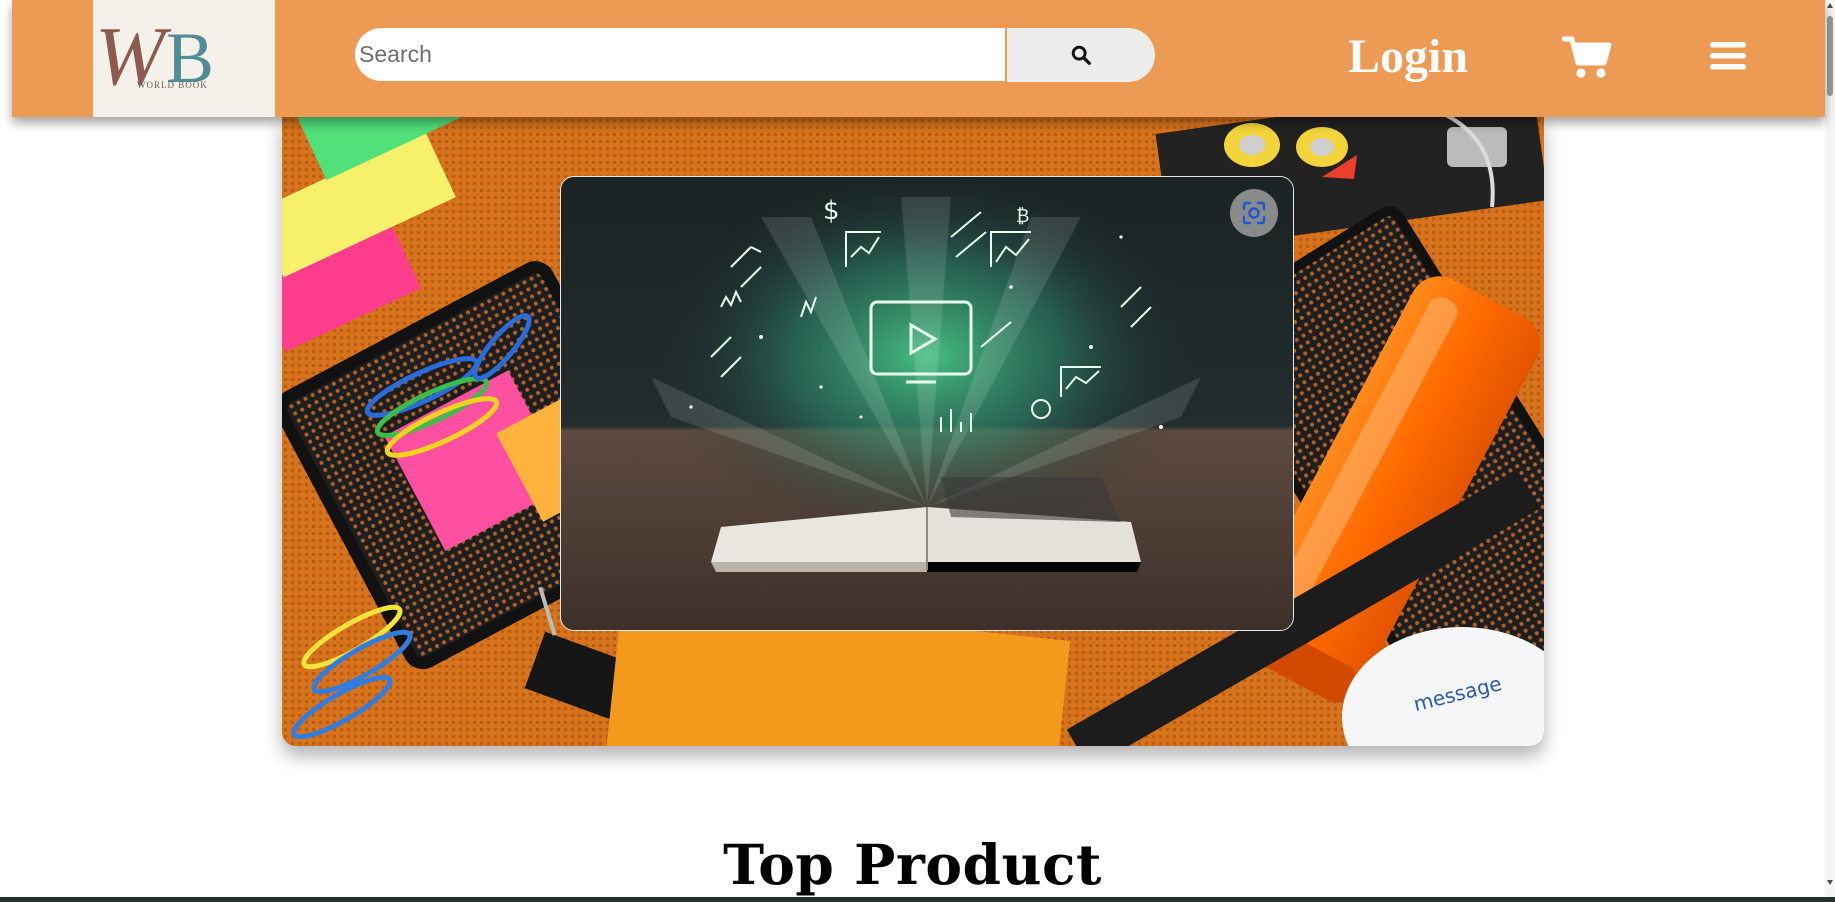  Describe the element at coordinates (917, 899) in the screenshot. I see `bottom-strip` at that location.